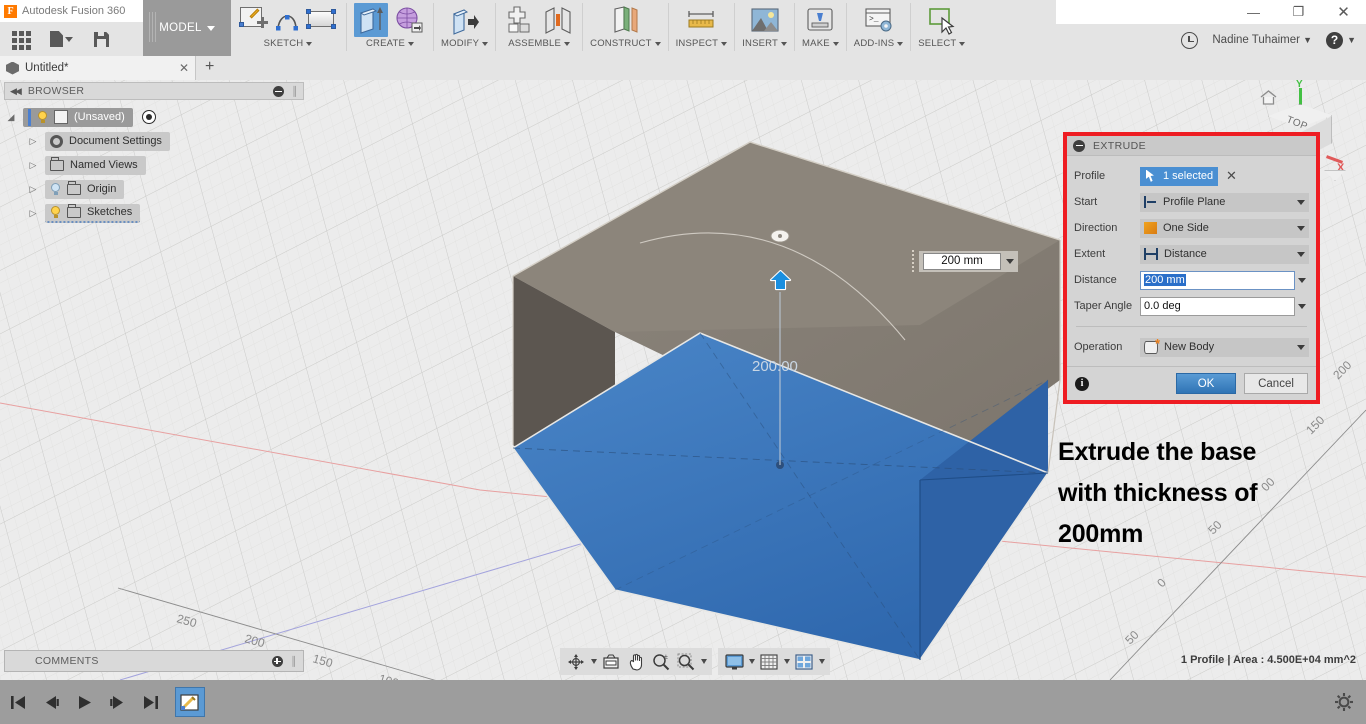 The width and height of the screenshot is (1366, 724). What do you see at coordinates (734, 662) in the screenshot?
I see `display-settings-icon` at bounding box center [734, 662].